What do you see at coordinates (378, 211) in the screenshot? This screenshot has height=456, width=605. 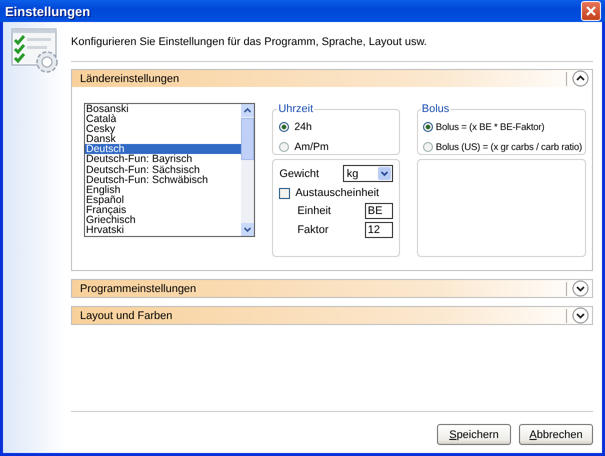 I see `input-field: BE` at bounding box center [378, 211].